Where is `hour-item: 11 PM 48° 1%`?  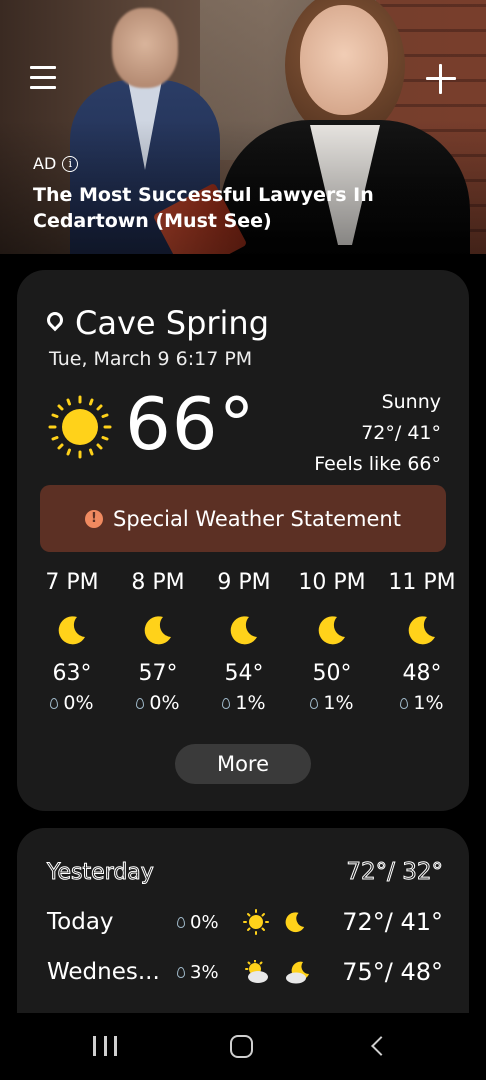 hour-item: 11 PM 48° 1% is located at coordinates (422, 642).